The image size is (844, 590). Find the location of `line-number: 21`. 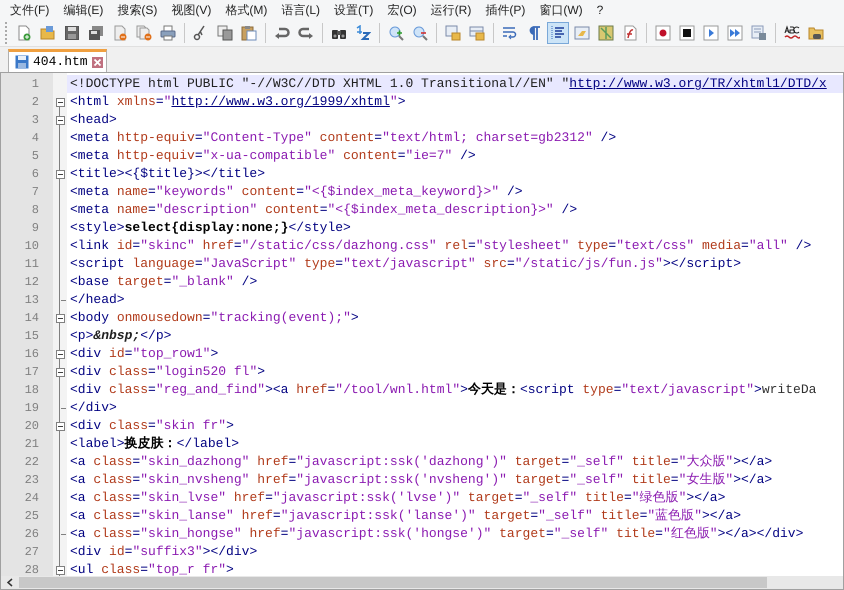

line-number: 21 is located at coordinates (31, 444).